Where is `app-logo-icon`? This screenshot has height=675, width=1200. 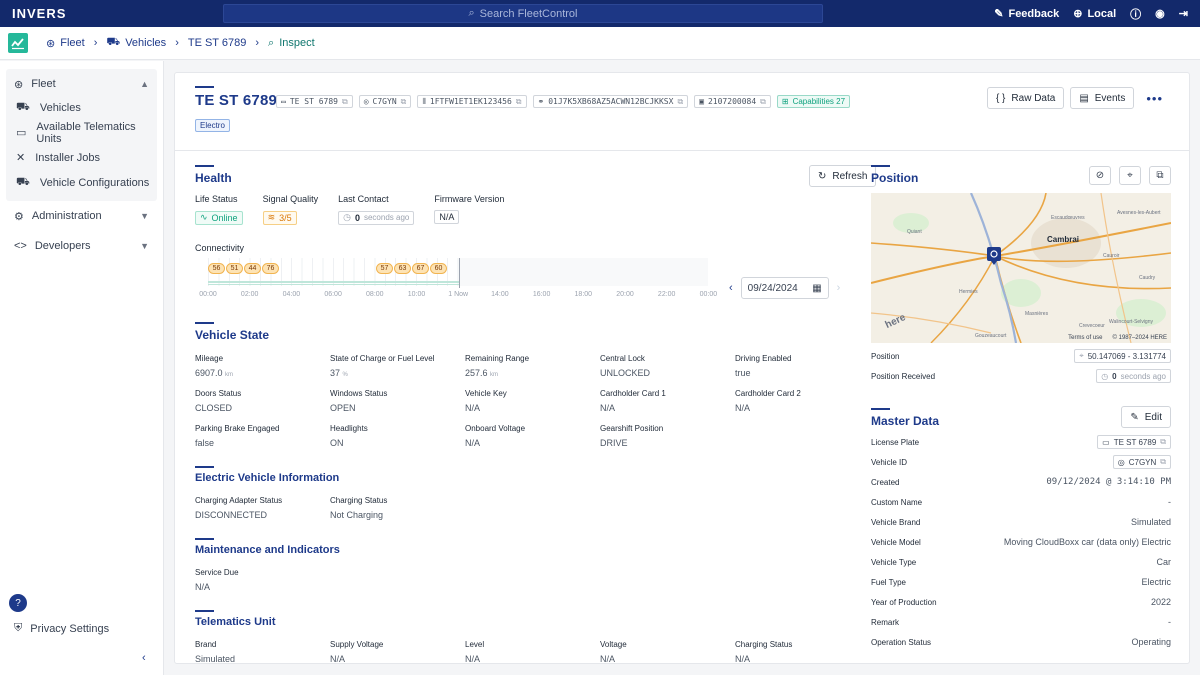
app-logo-icon is located at coordinates (18, 43).